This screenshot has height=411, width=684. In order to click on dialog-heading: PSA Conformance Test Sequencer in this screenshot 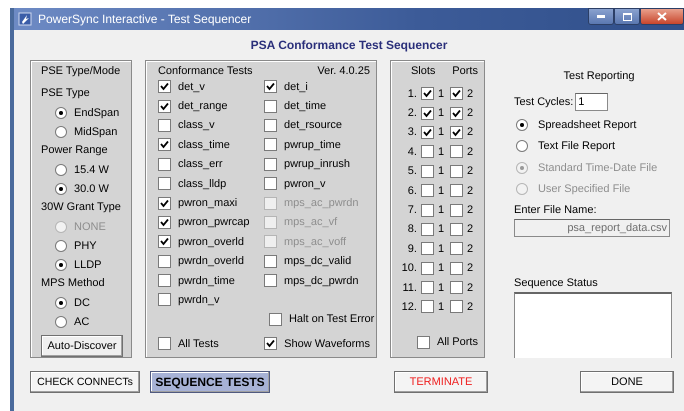, I will do `click(349, 45)`.